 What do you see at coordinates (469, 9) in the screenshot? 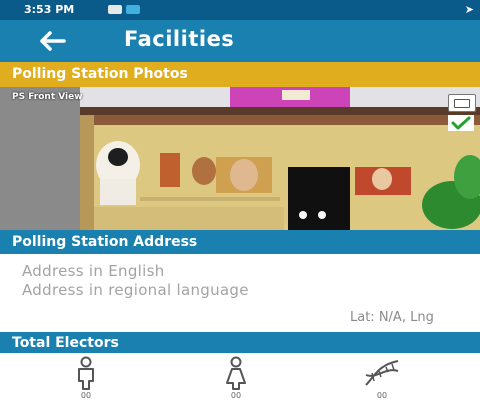
I see `location-arrow-icon: ➤` at bounding box center [469, 9].